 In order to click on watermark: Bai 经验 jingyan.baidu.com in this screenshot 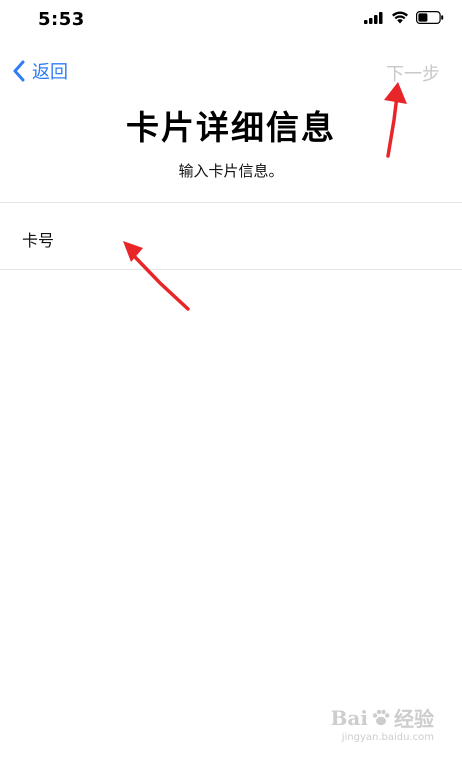, I will do `click(382, 723)`.